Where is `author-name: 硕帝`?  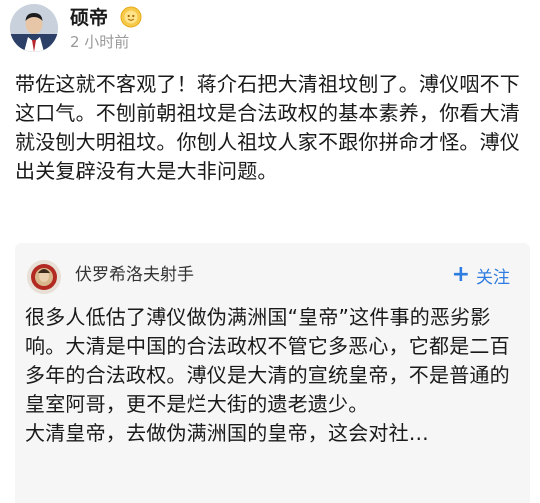 author-name: 硕帝 is located at coordinates (89, 18).